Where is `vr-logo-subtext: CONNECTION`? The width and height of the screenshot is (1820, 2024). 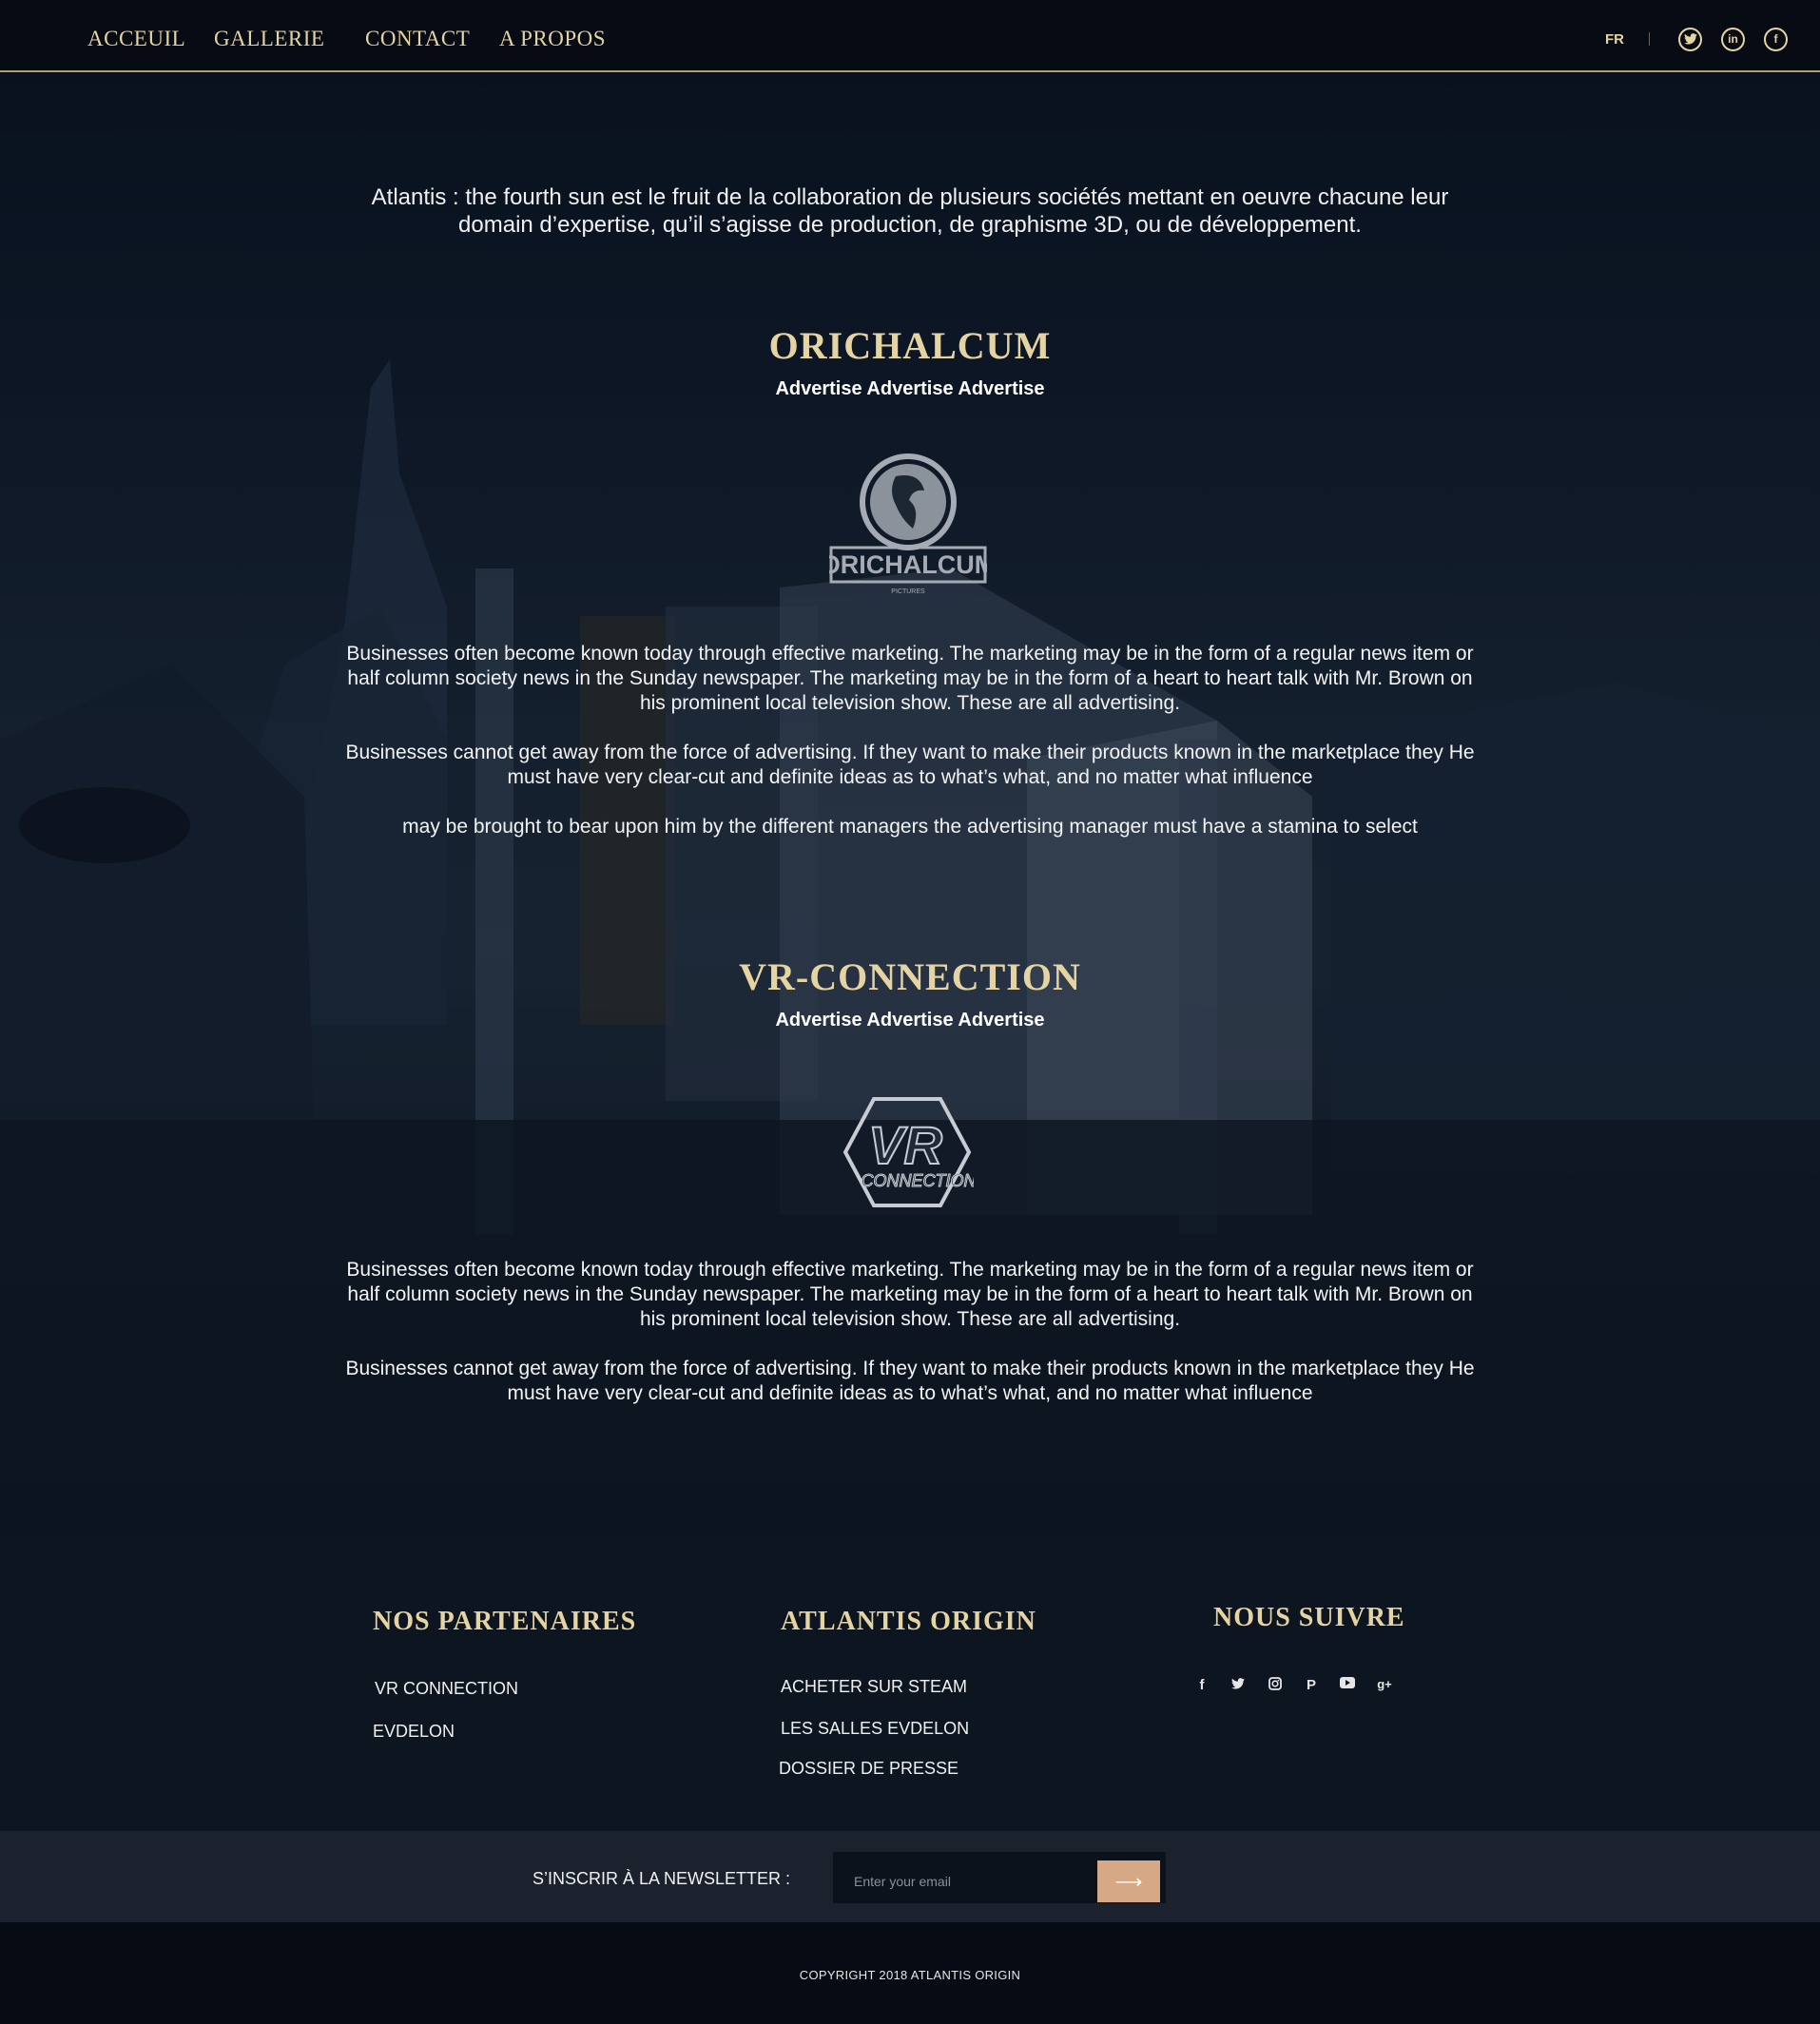
vr-logo-subtext: CONNECTION is located at coordinates (919, 1180).